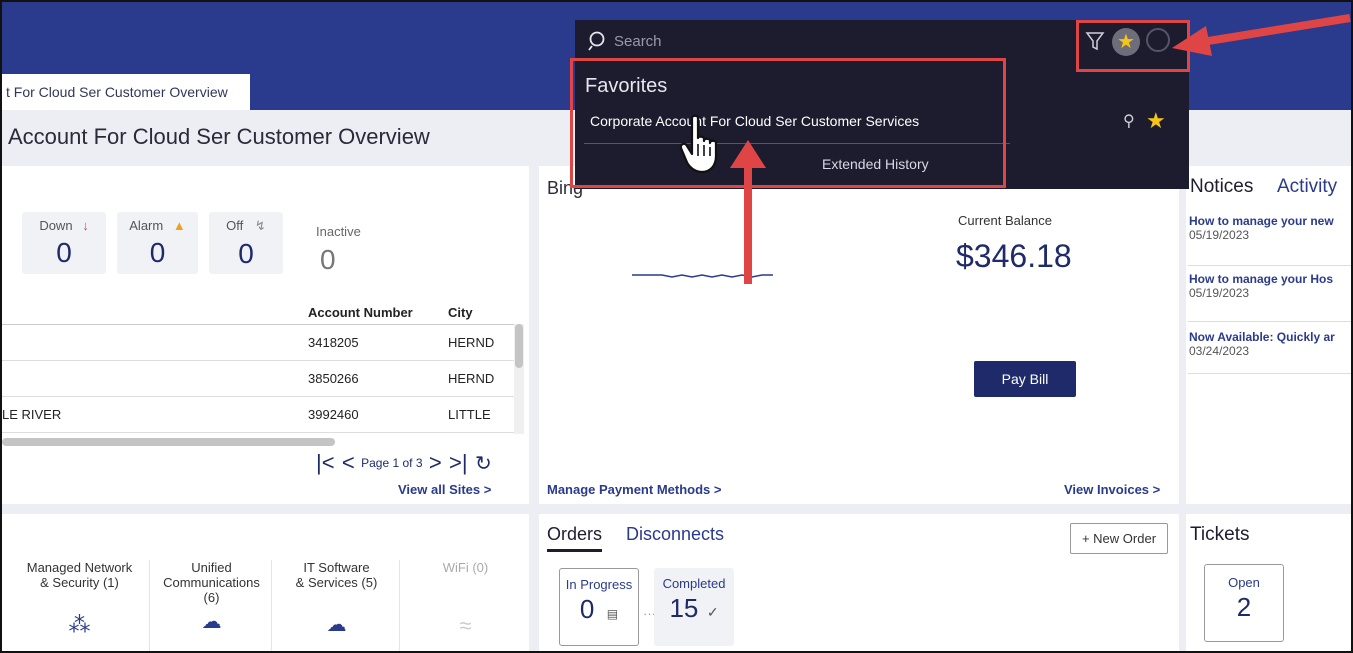  Describe the element at coordinates (235, 225) in the screenshot. I see `status-off-label: Off` at that location.